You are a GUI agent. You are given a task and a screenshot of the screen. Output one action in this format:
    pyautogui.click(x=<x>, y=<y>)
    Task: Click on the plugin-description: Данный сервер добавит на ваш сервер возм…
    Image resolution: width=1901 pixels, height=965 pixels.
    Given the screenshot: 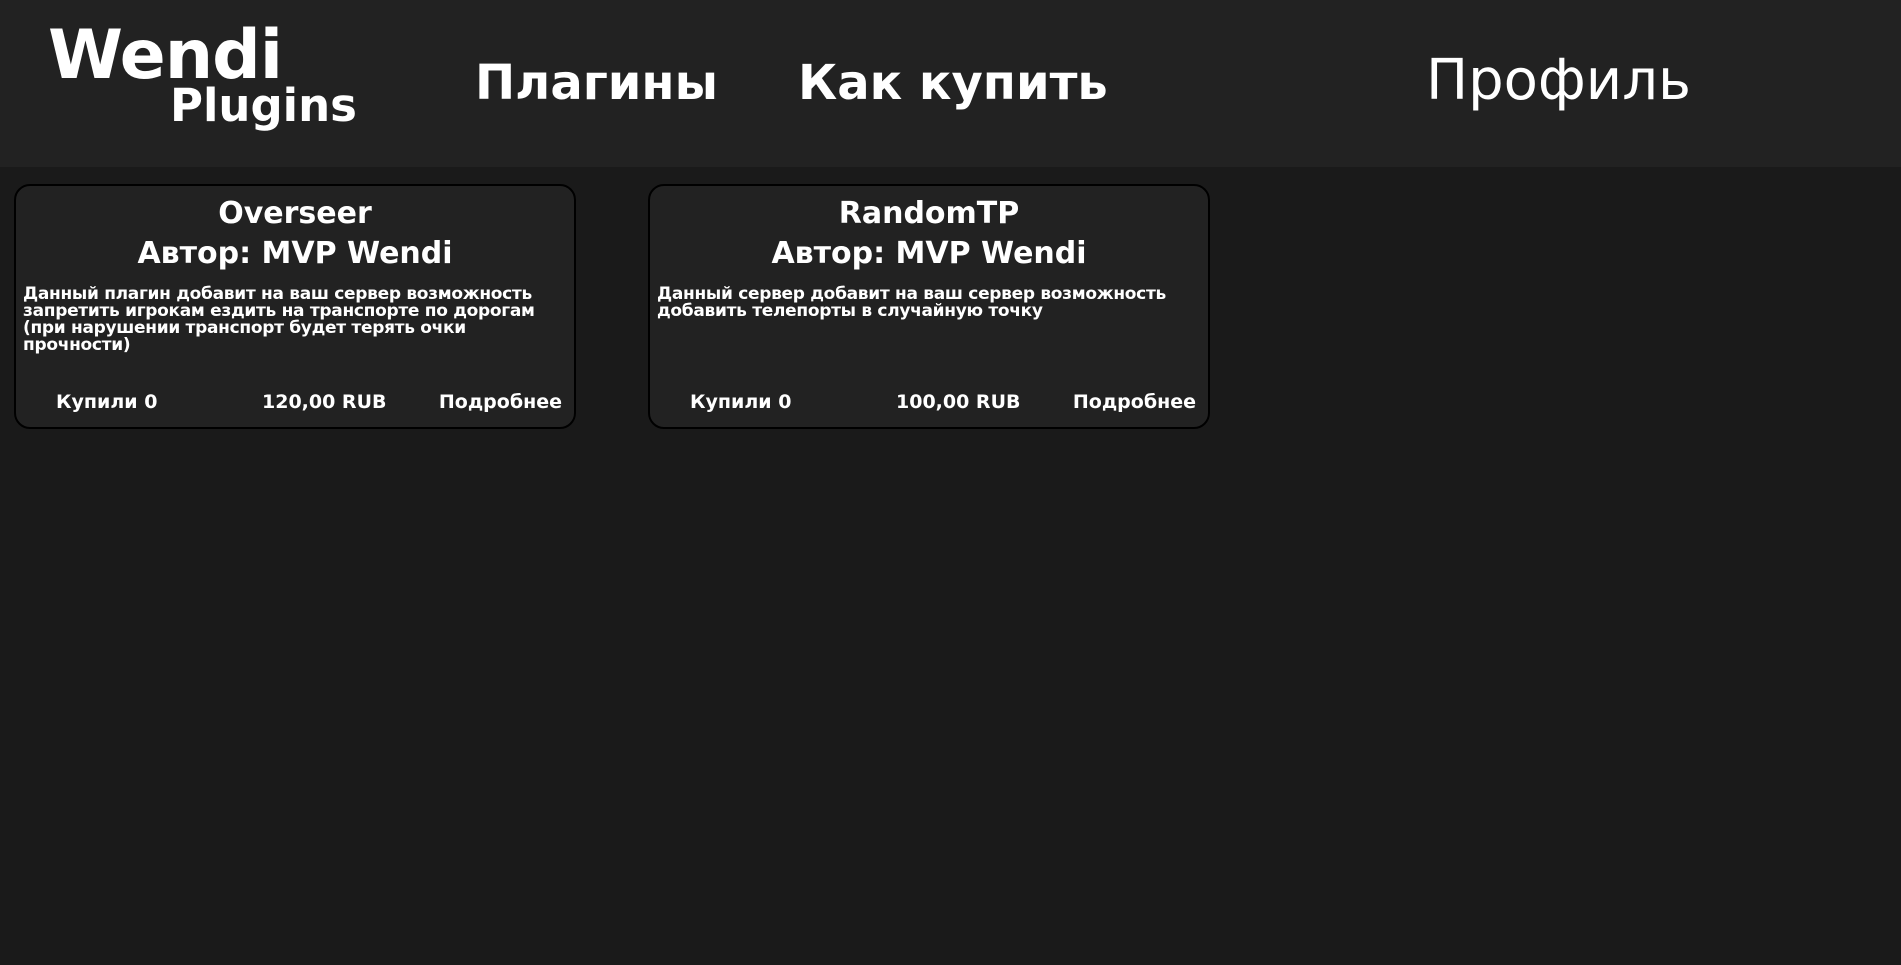 What is the action you would take?
    pyautogui.click(x=911, y=302)
    